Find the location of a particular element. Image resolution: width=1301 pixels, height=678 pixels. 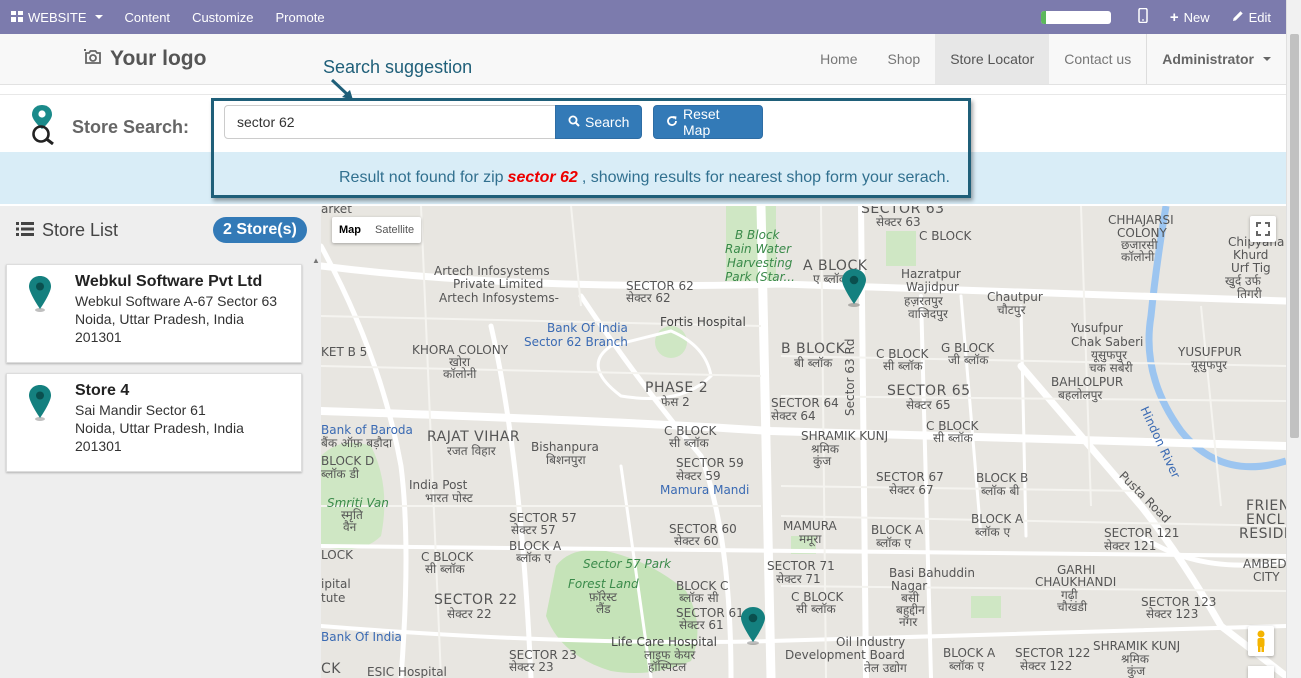

new-button: + New is located at coordinates (1190, 17).